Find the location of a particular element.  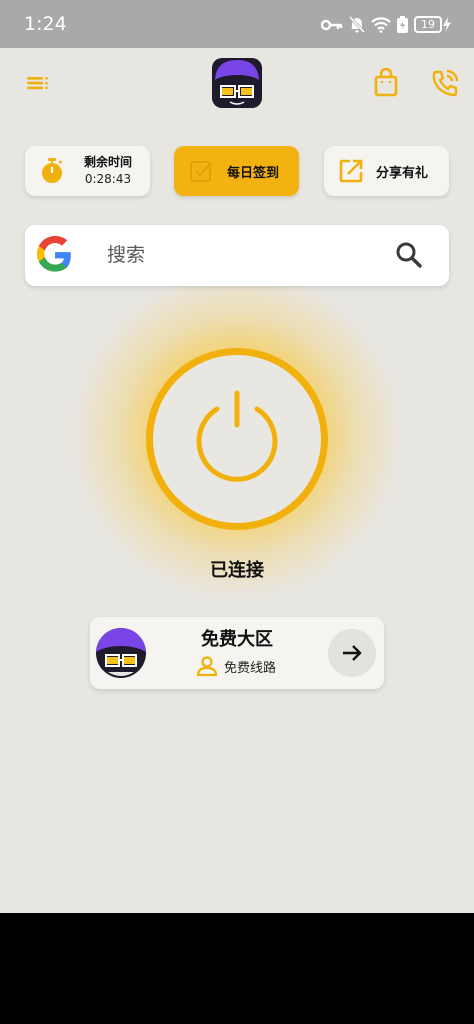

battery-indicator: 19 is located at coordinates (433, 24).